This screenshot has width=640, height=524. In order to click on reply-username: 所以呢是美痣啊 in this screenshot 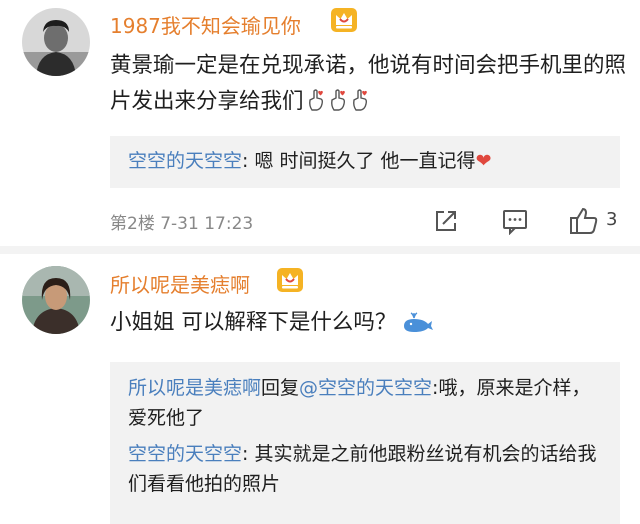, I will do `click(194, 388)`.